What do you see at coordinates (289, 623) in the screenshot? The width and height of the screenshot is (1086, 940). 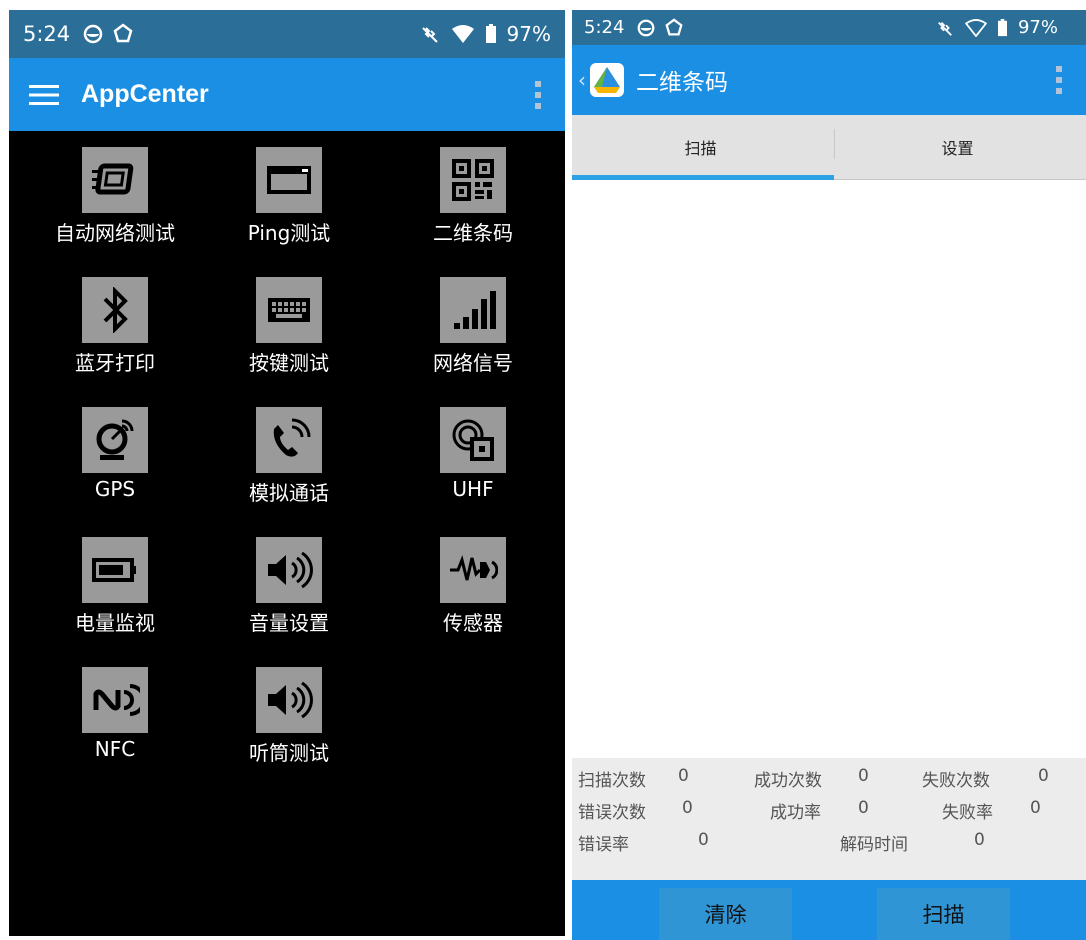 I see `app-label: 音量设置` at bounding box center [289, 623].